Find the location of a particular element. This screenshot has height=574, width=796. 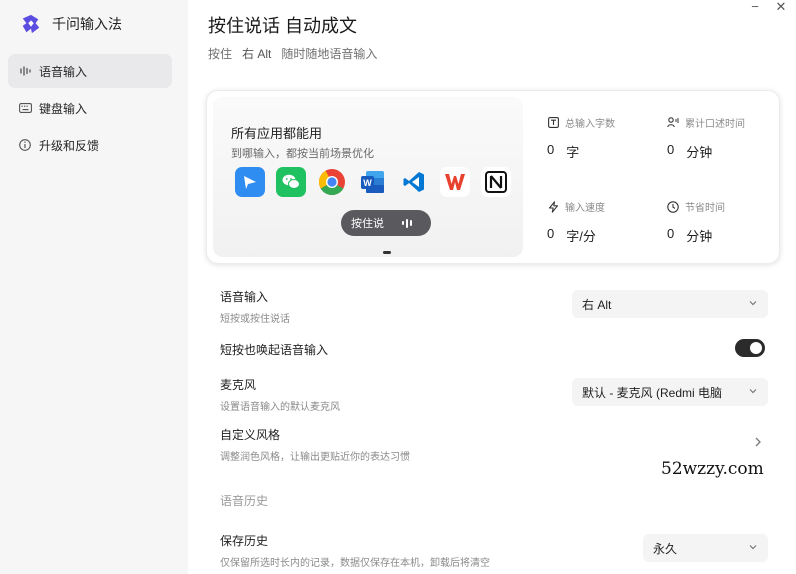

short-press-toggle is located at coordinates (750, 348).